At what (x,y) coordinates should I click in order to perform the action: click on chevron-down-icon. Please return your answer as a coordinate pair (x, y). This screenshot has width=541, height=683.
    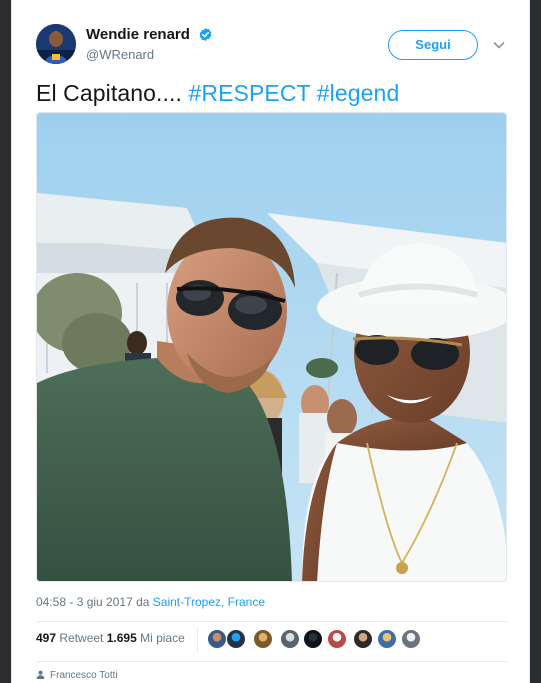
    Looking at the image, I should click on (499, 45).